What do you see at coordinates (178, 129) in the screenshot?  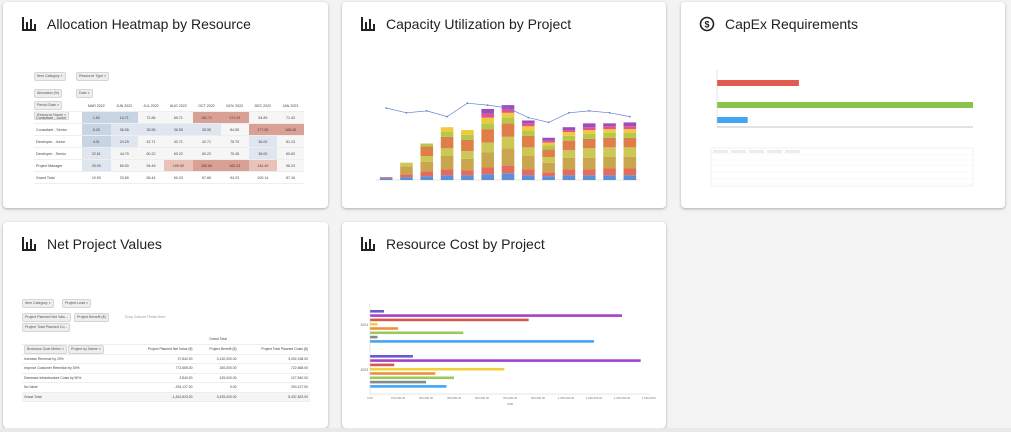 I see `heatmap-cell: 36.55` at bounding box center [178, 129].